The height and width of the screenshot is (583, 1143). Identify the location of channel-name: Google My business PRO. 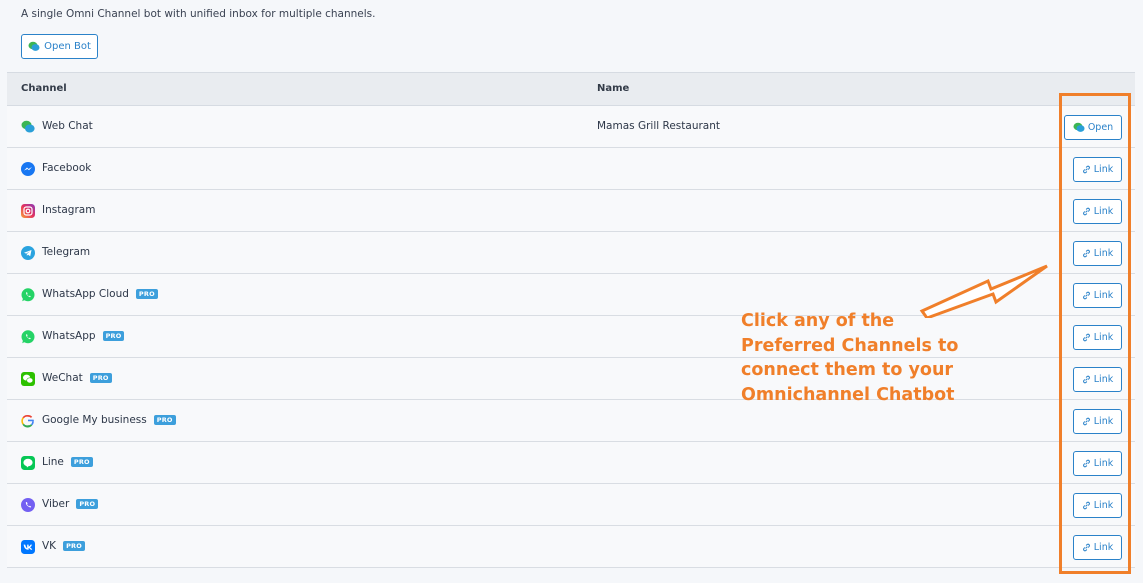
(109, 420).